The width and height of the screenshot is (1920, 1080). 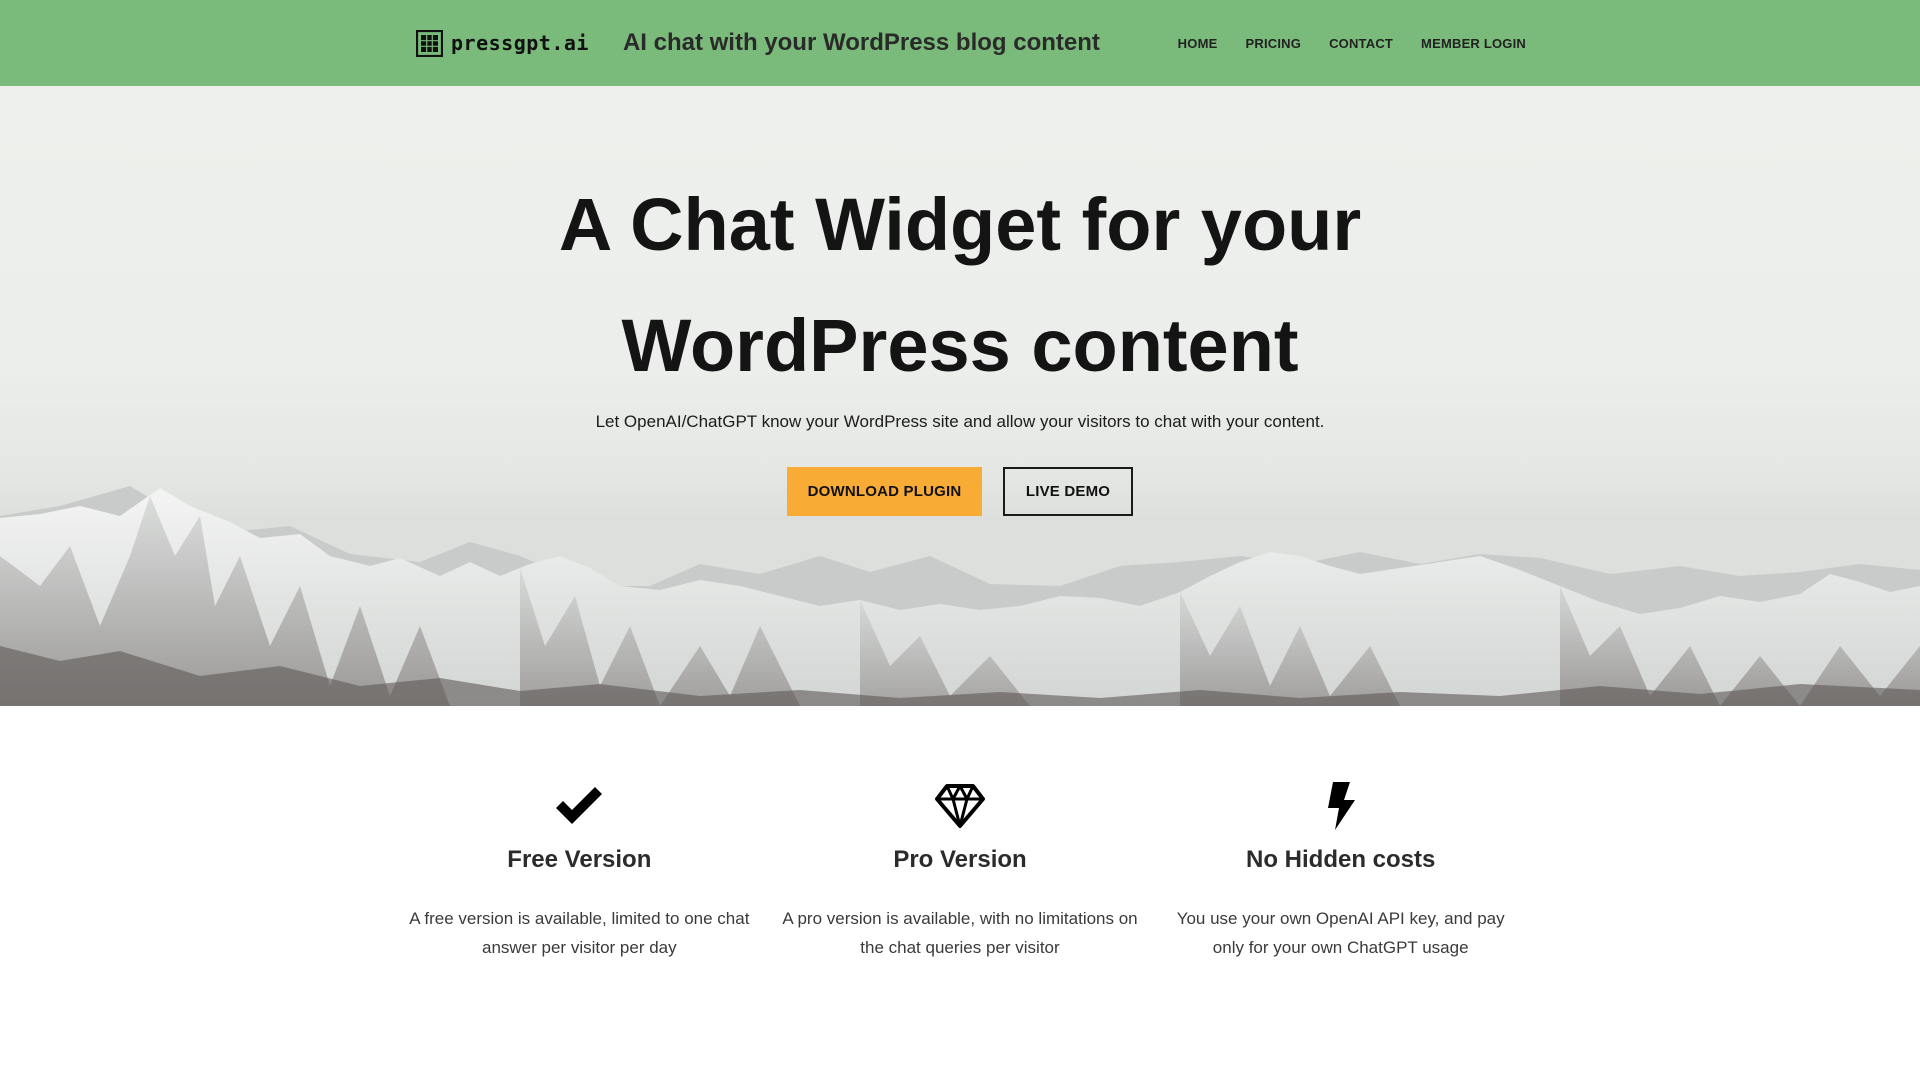 What do you see at coordinates (1361, 43) in the screenshot?
I see `nav-contact: CONTACT` at bounding box center [1361, 43].